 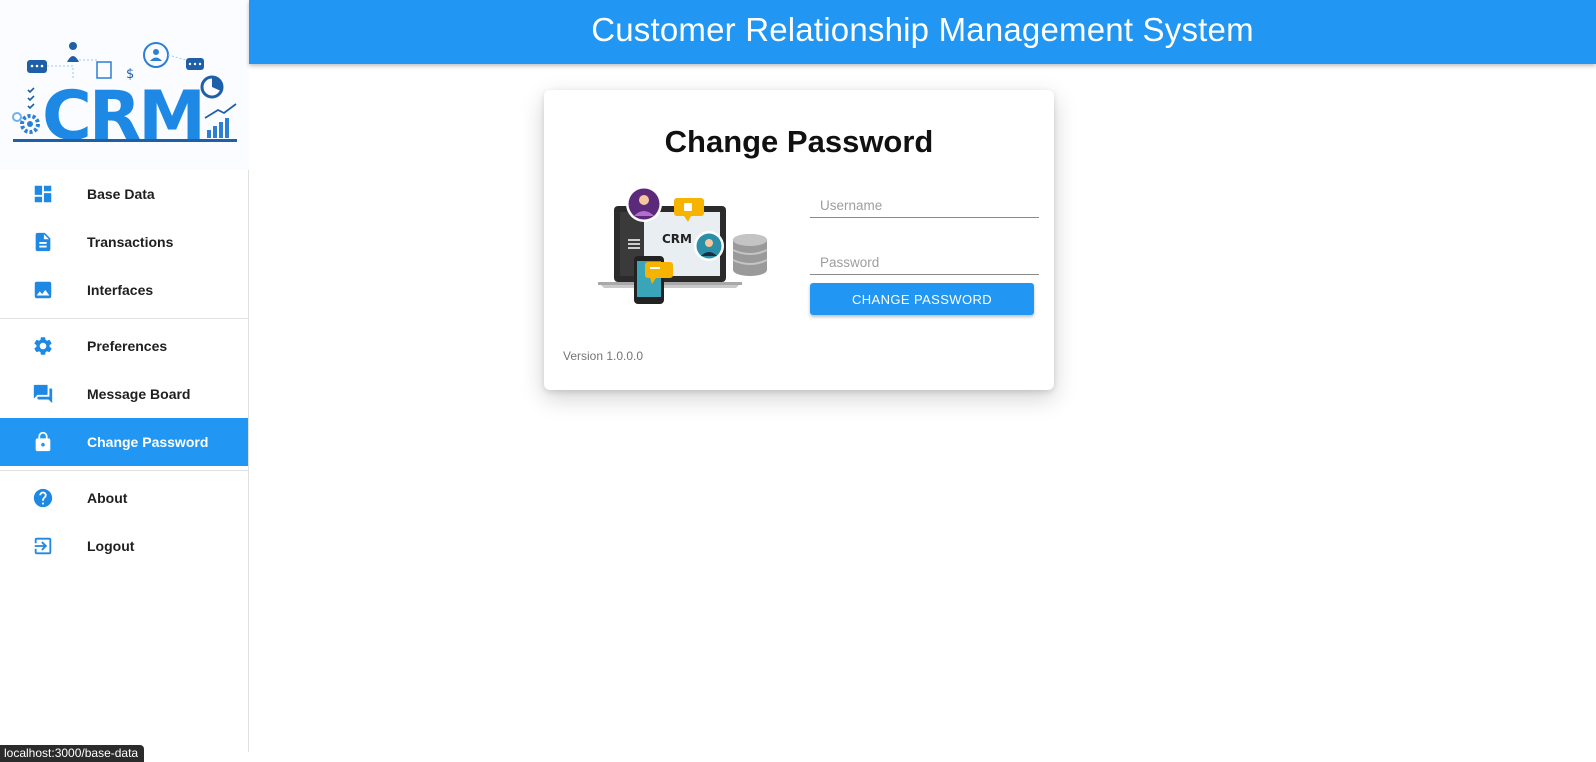 I want to click on sidebar-item-about: About, so click(x=124, y=498).